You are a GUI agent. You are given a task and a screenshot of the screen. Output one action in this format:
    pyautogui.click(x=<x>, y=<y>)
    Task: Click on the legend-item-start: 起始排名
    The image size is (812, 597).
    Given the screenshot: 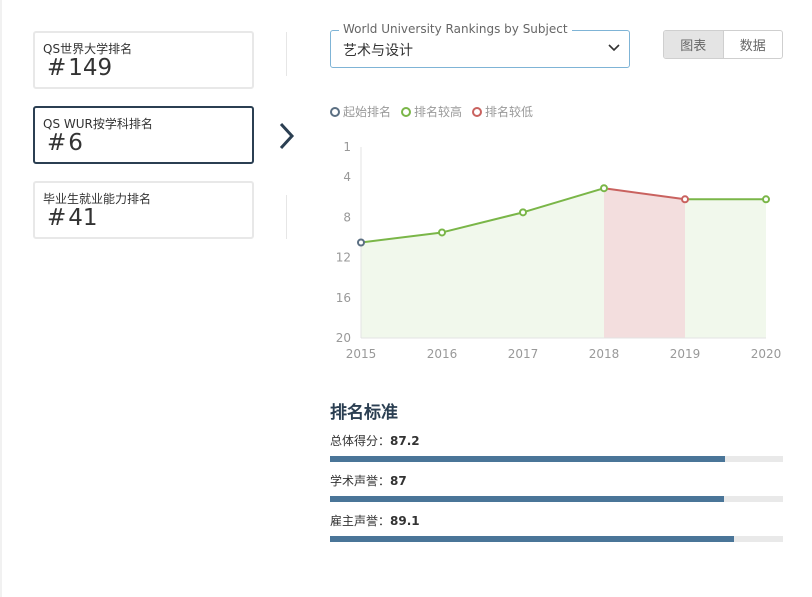 What is the action you would take?
    pyautogui.click(x=360, y=111)
    